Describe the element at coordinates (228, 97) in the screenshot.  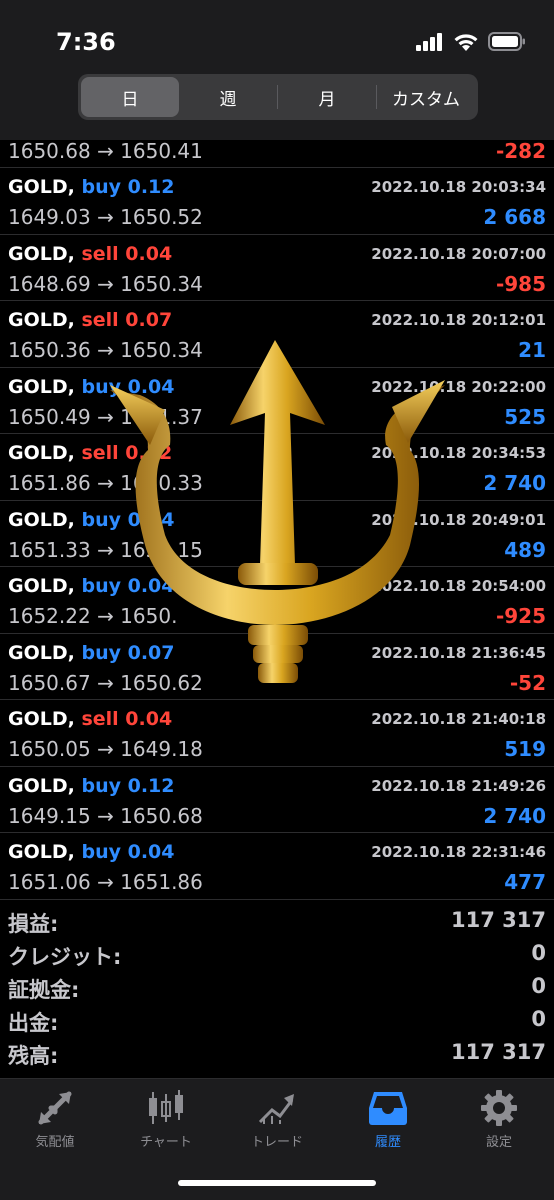
I see `tab-week: 週` at that location.